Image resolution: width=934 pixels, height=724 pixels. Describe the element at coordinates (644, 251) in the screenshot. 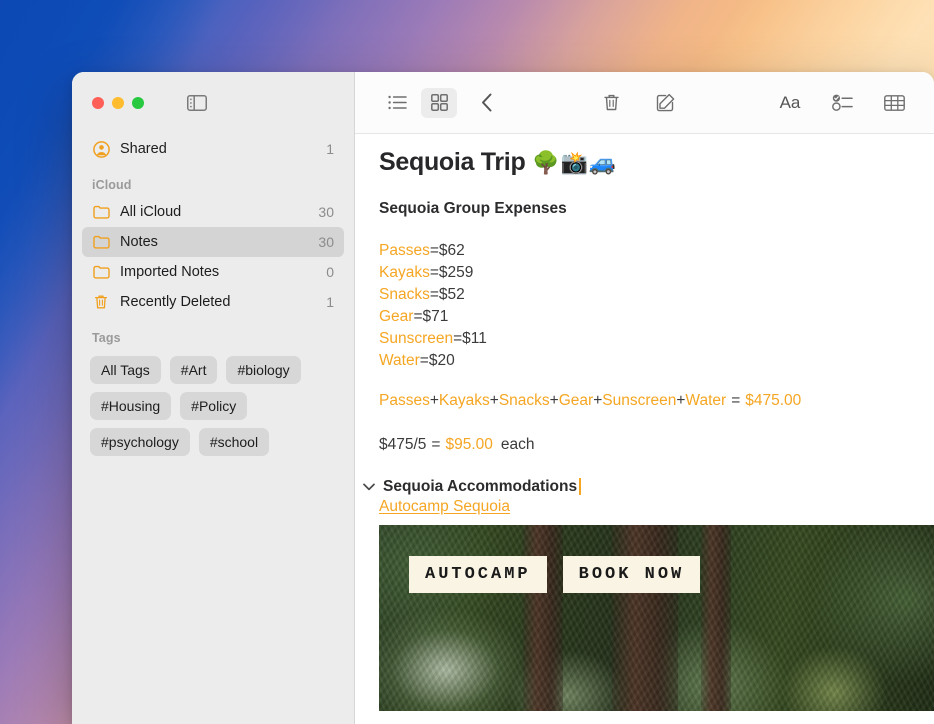

I see `expense-row: Passes=$62` at that location.